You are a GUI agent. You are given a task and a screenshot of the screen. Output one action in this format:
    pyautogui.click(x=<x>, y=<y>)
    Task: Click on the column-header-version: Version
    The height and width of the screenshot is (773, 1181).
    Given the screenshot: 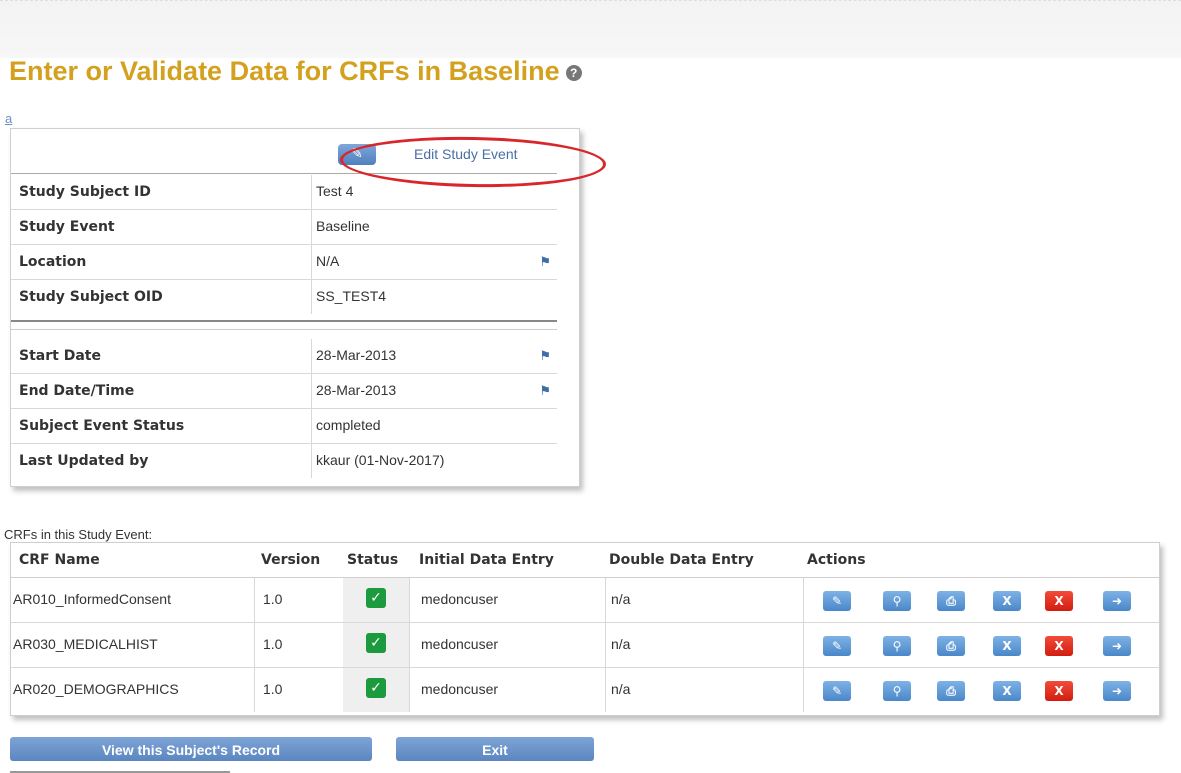 What is the action you would take?
    pyautogui.click(x=291, y=560)
    